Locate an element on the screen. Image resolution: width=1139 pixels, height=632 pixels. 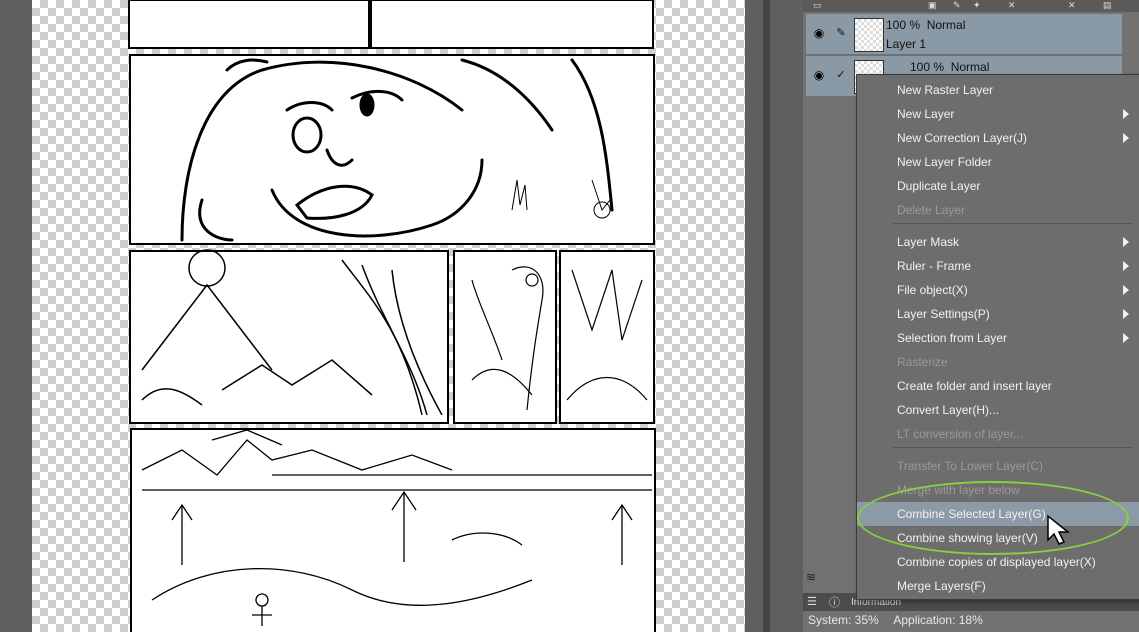
layer-stack-icon: ≋ is located at coordinates (818, 581).